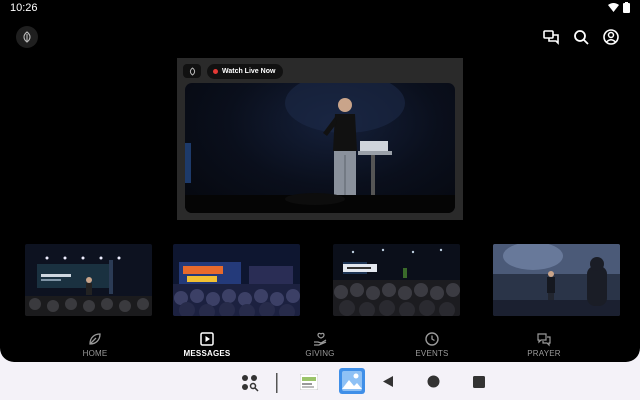  I want to click on chat-bubbles-icon, so click(544, 340).